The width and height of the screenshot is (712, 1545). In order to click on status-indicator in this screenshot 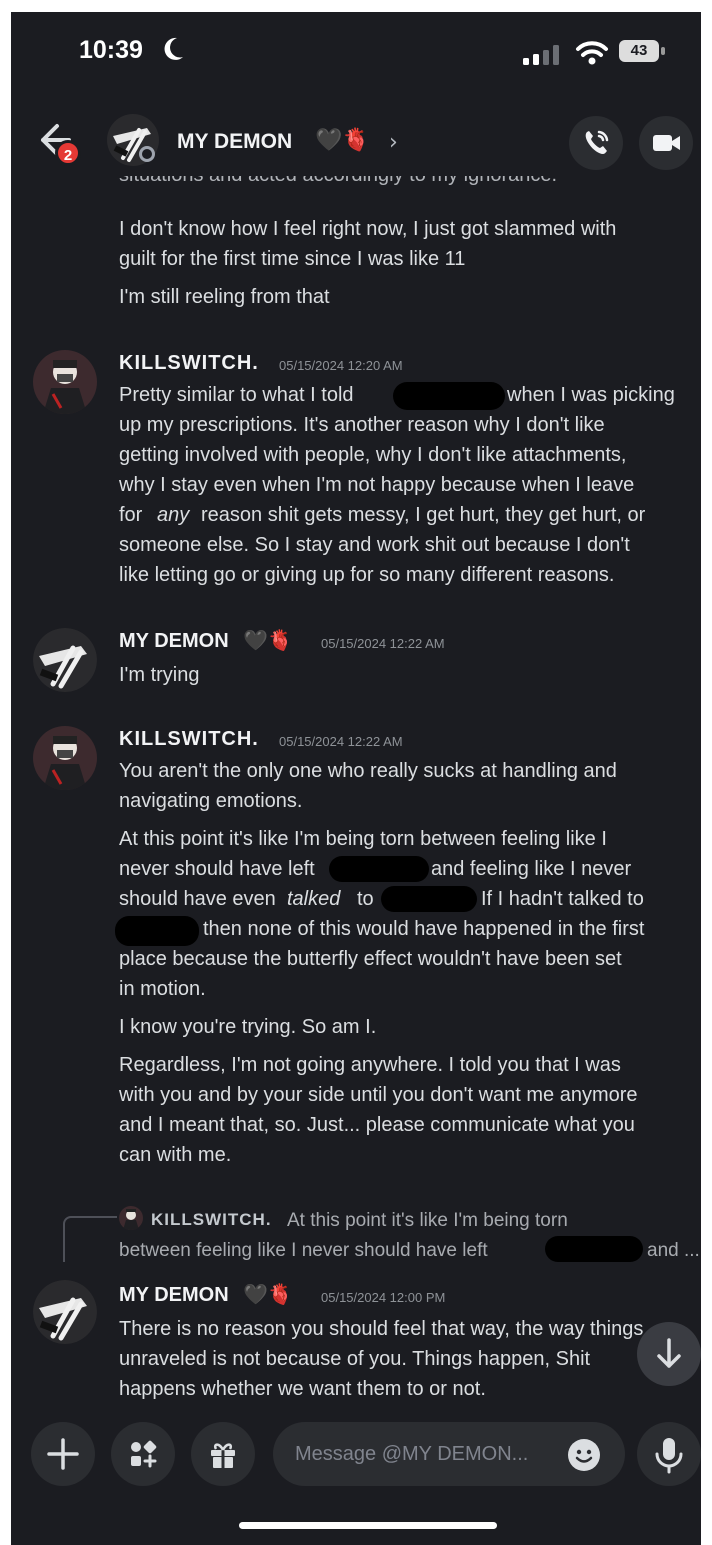, I will do `click(147, 154)`.